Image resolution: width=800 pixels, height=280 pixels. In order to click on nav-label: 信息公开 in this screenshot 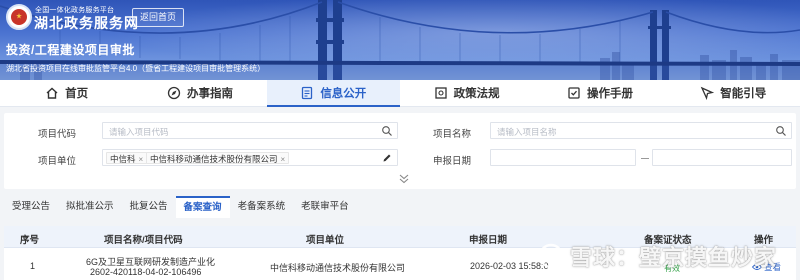, I will do `click(343, 94)`.